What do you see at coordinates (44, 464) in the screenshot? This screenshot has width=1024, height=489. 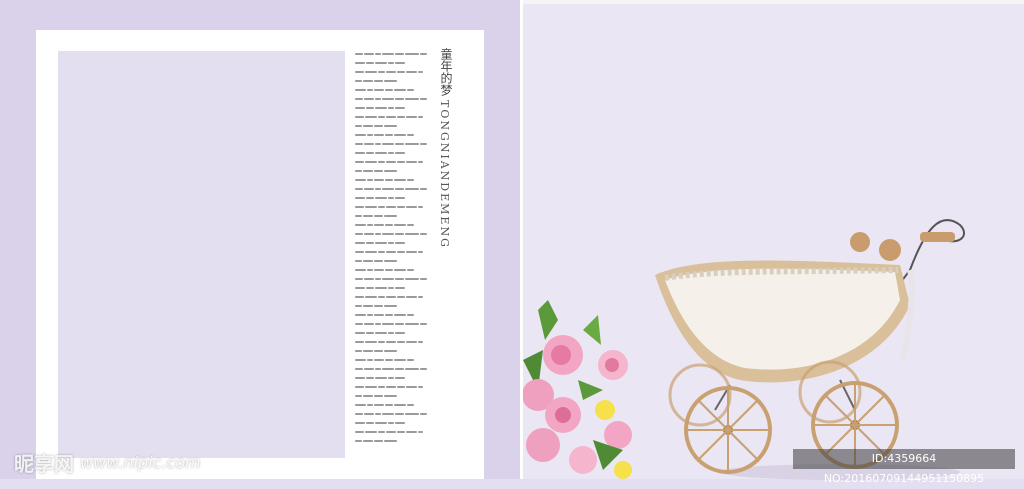 I see `watermark-brand-name: 昵享网` at bounding box center [44, 464].